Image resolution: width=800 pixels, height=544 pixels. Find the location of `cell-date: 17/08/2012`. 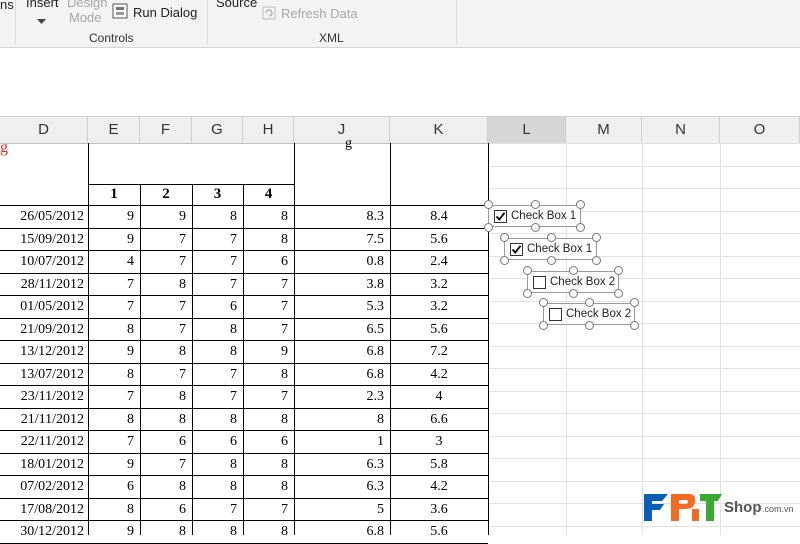

cell-date: 17/08/2012 is located at coordinates (42, 510).